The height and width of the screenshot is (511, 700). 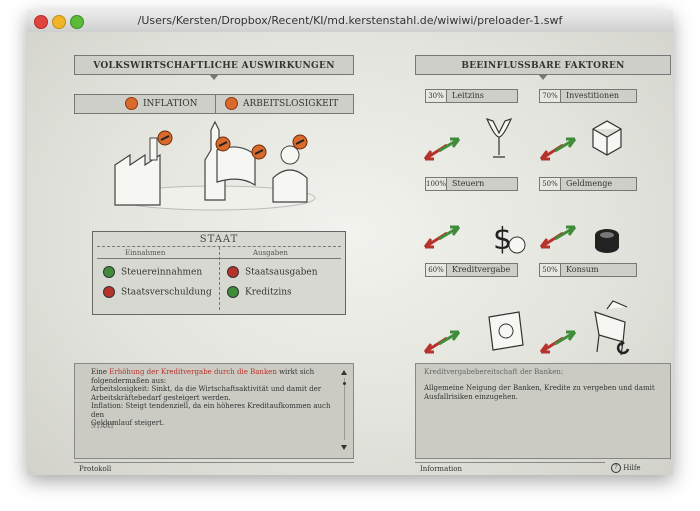 I want to click on left-header: VOLKSWIRTSCHAFTLICHE AUSWIRKUNGEN, so click(x=214, y=67).